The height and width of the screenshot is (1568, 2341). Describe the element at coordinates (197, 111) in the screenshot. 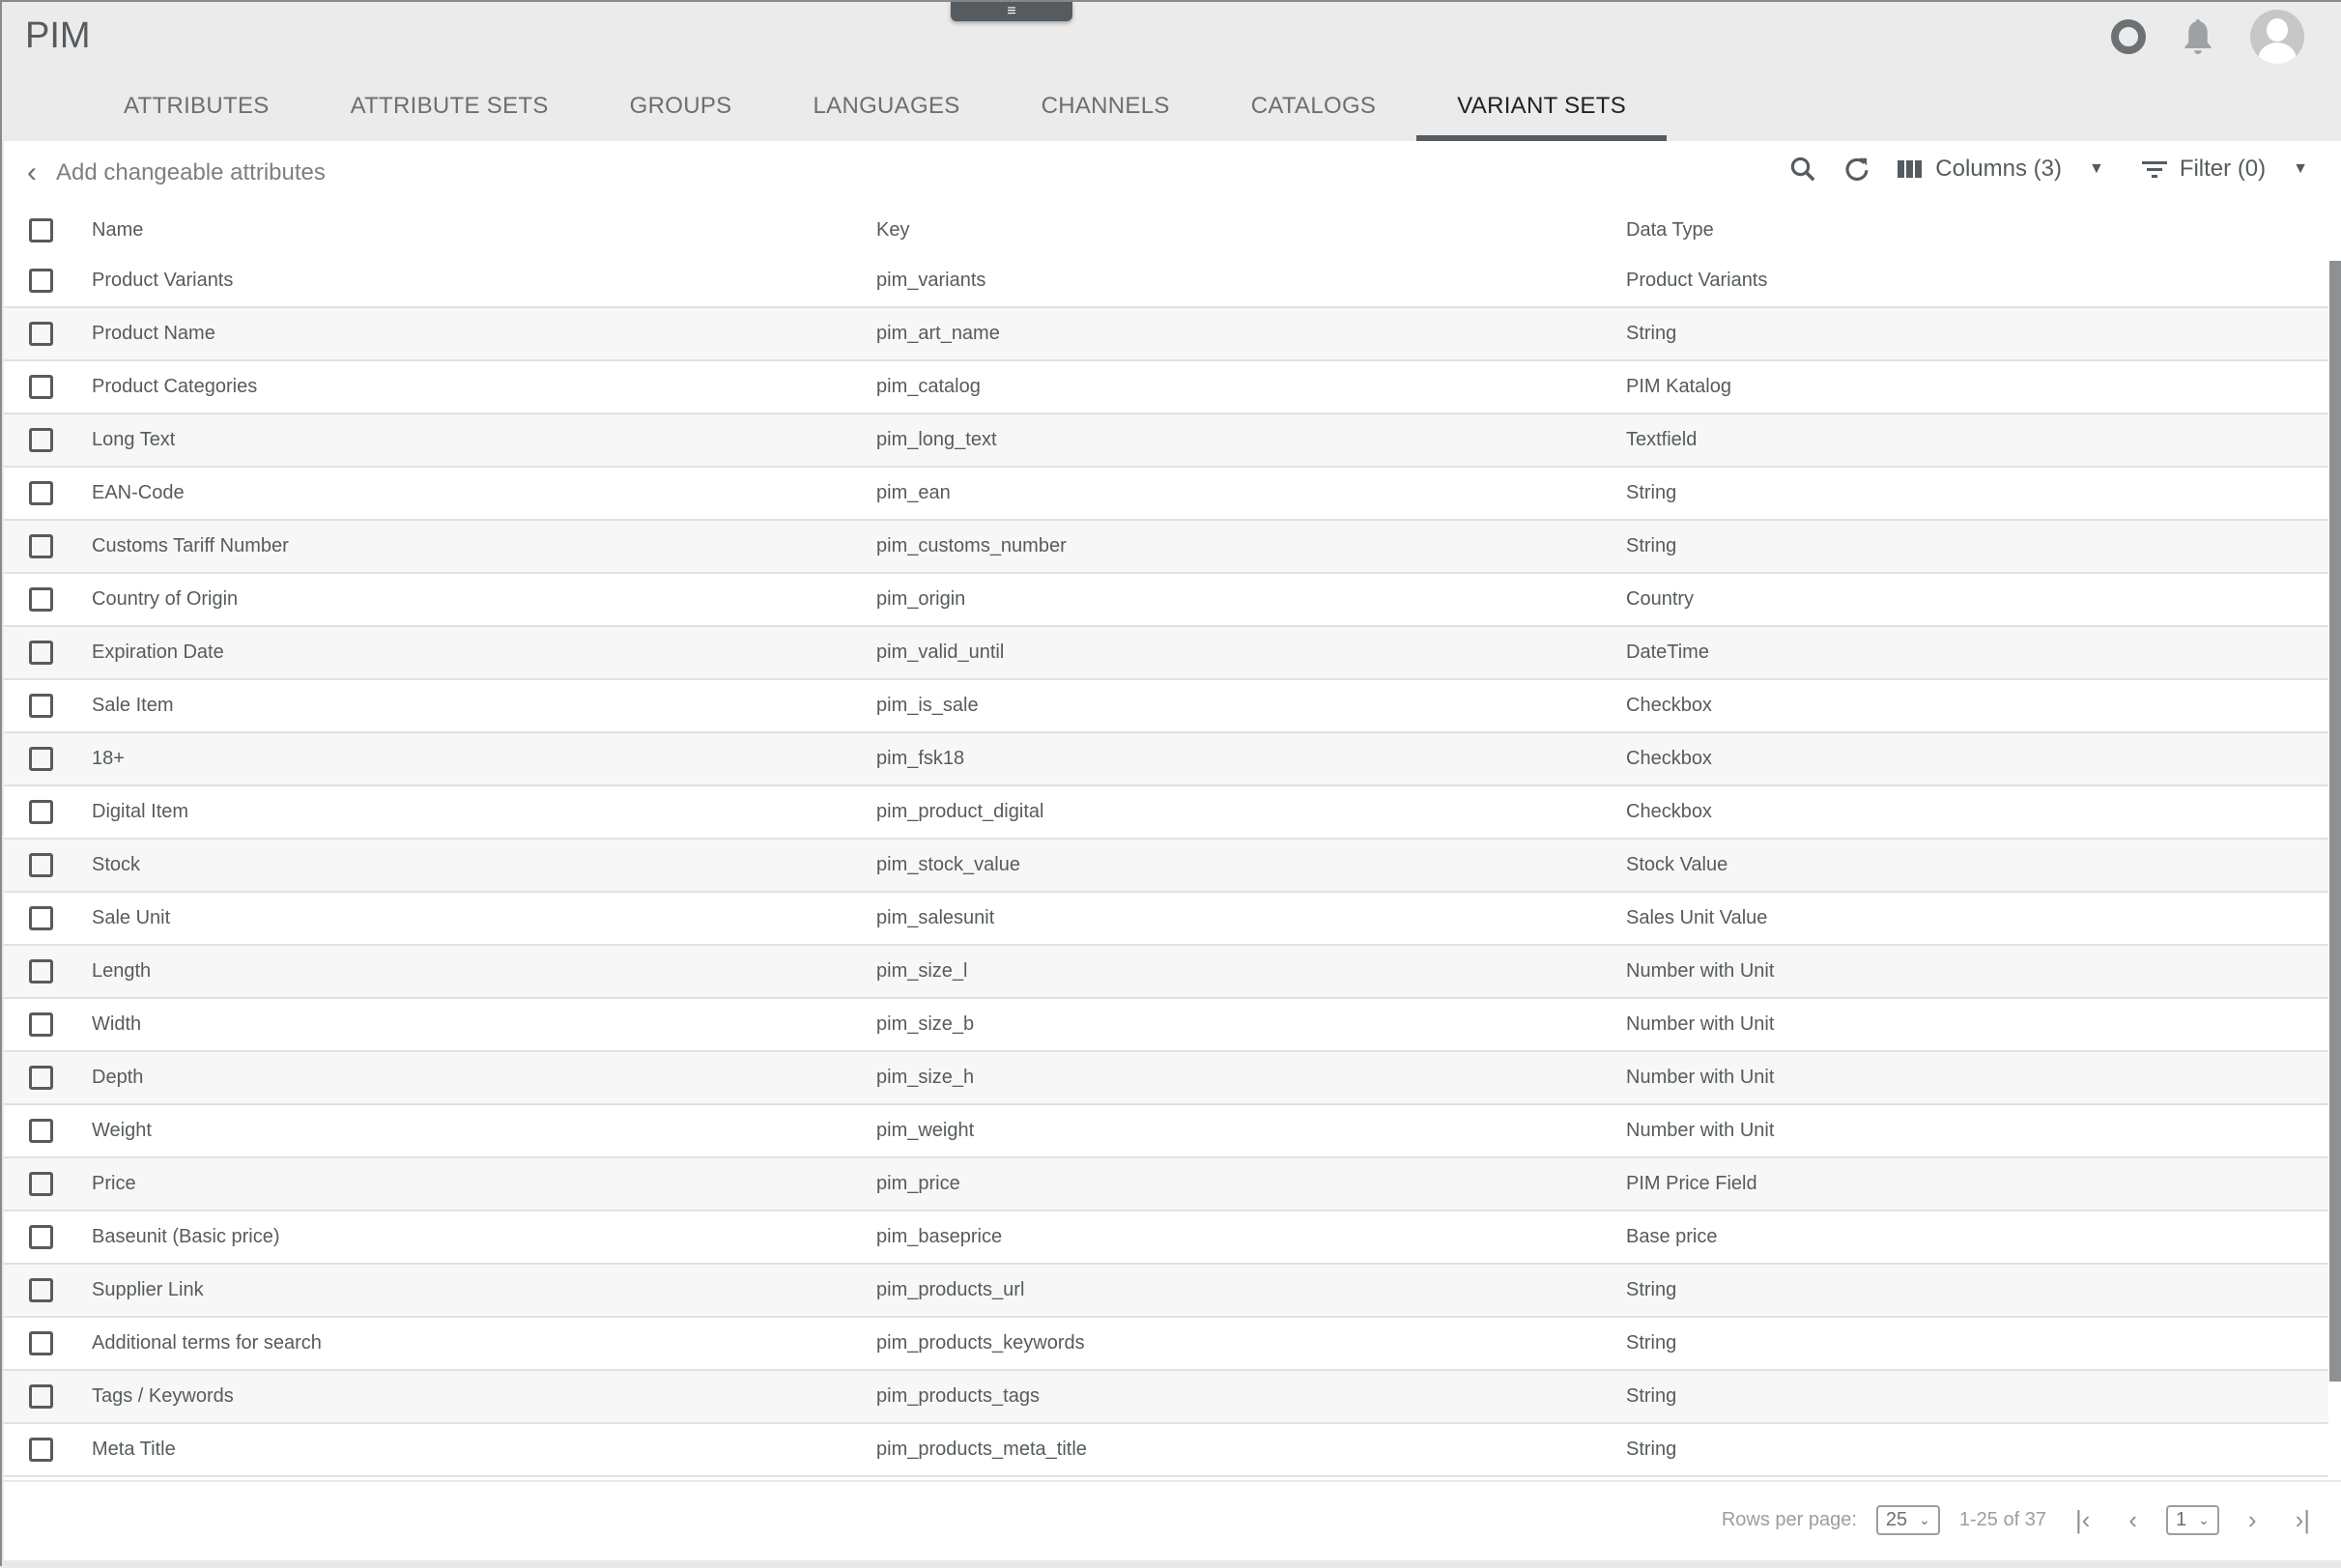

I see `tab-attributes: ATTRIBUTES` at that location.